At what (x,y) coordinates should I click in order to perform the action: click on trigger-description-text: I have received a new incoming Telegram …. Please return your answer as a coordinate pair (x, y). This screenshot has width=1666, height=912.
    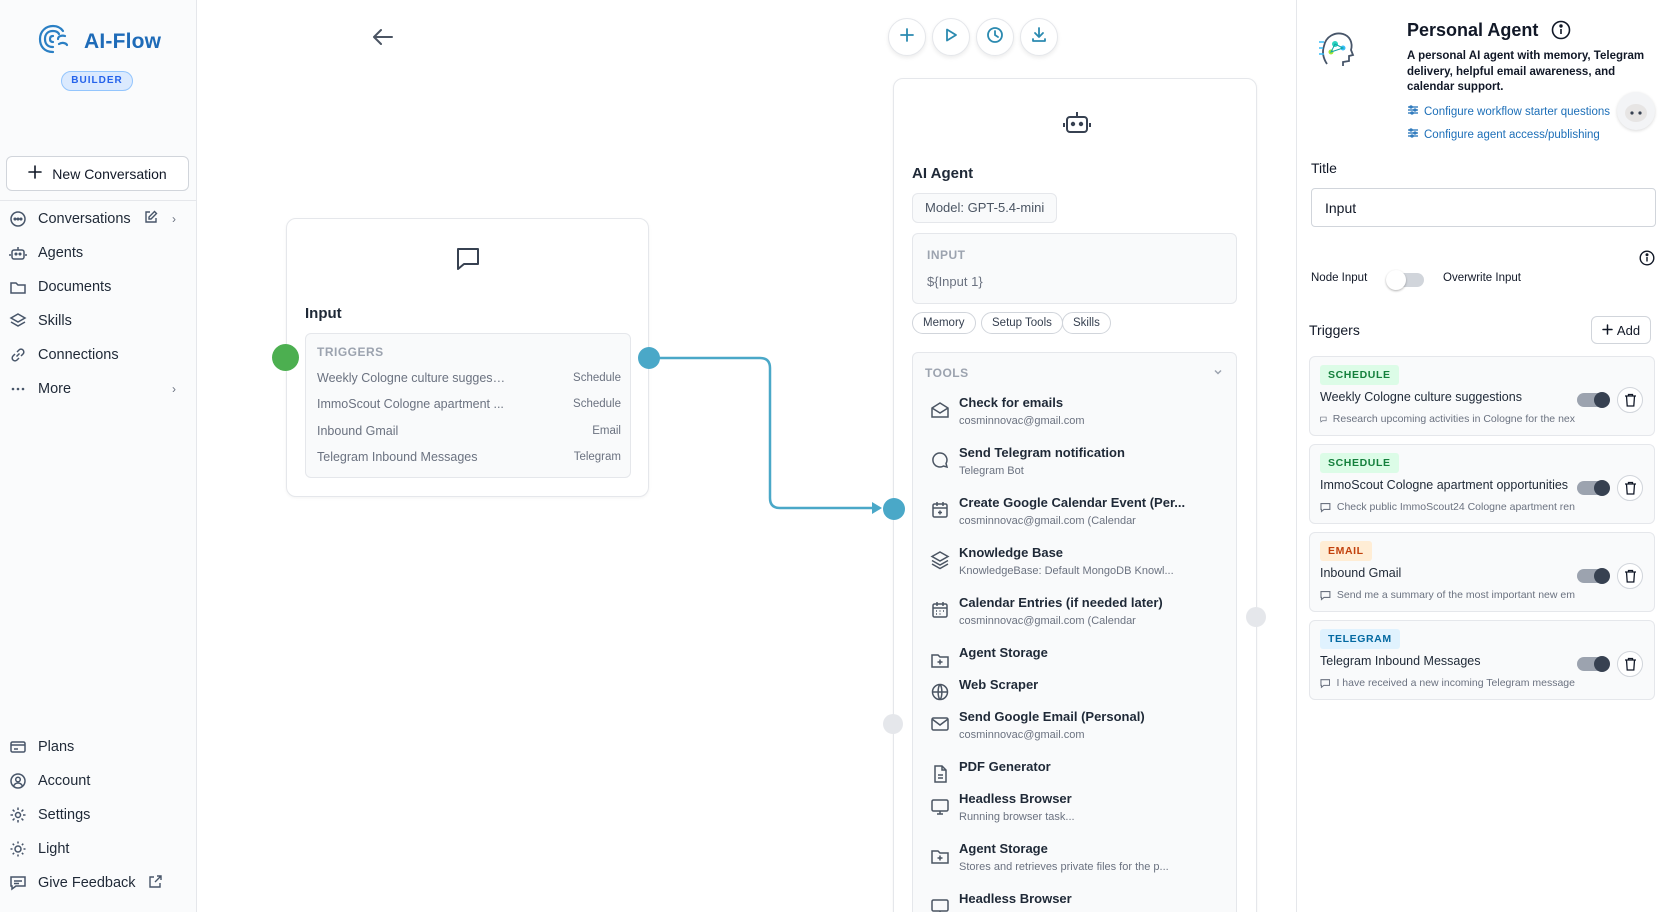
    Looking at the image, I should click on (1455, 683).